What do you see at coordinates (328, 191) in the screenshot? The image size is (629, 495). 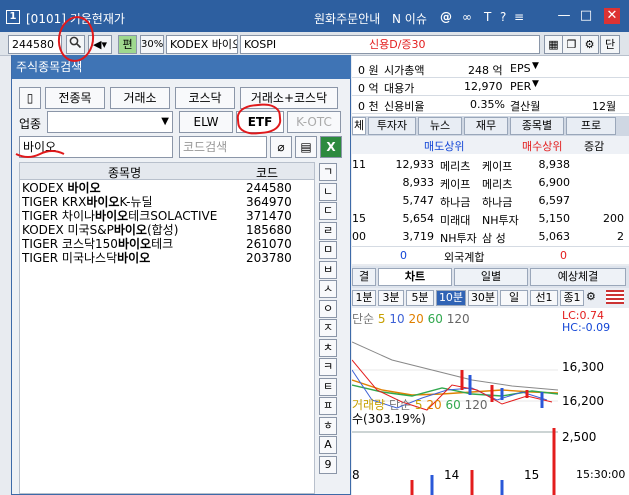 I see `initial-key-button: ㄴ` at bounding box center [328, 191].